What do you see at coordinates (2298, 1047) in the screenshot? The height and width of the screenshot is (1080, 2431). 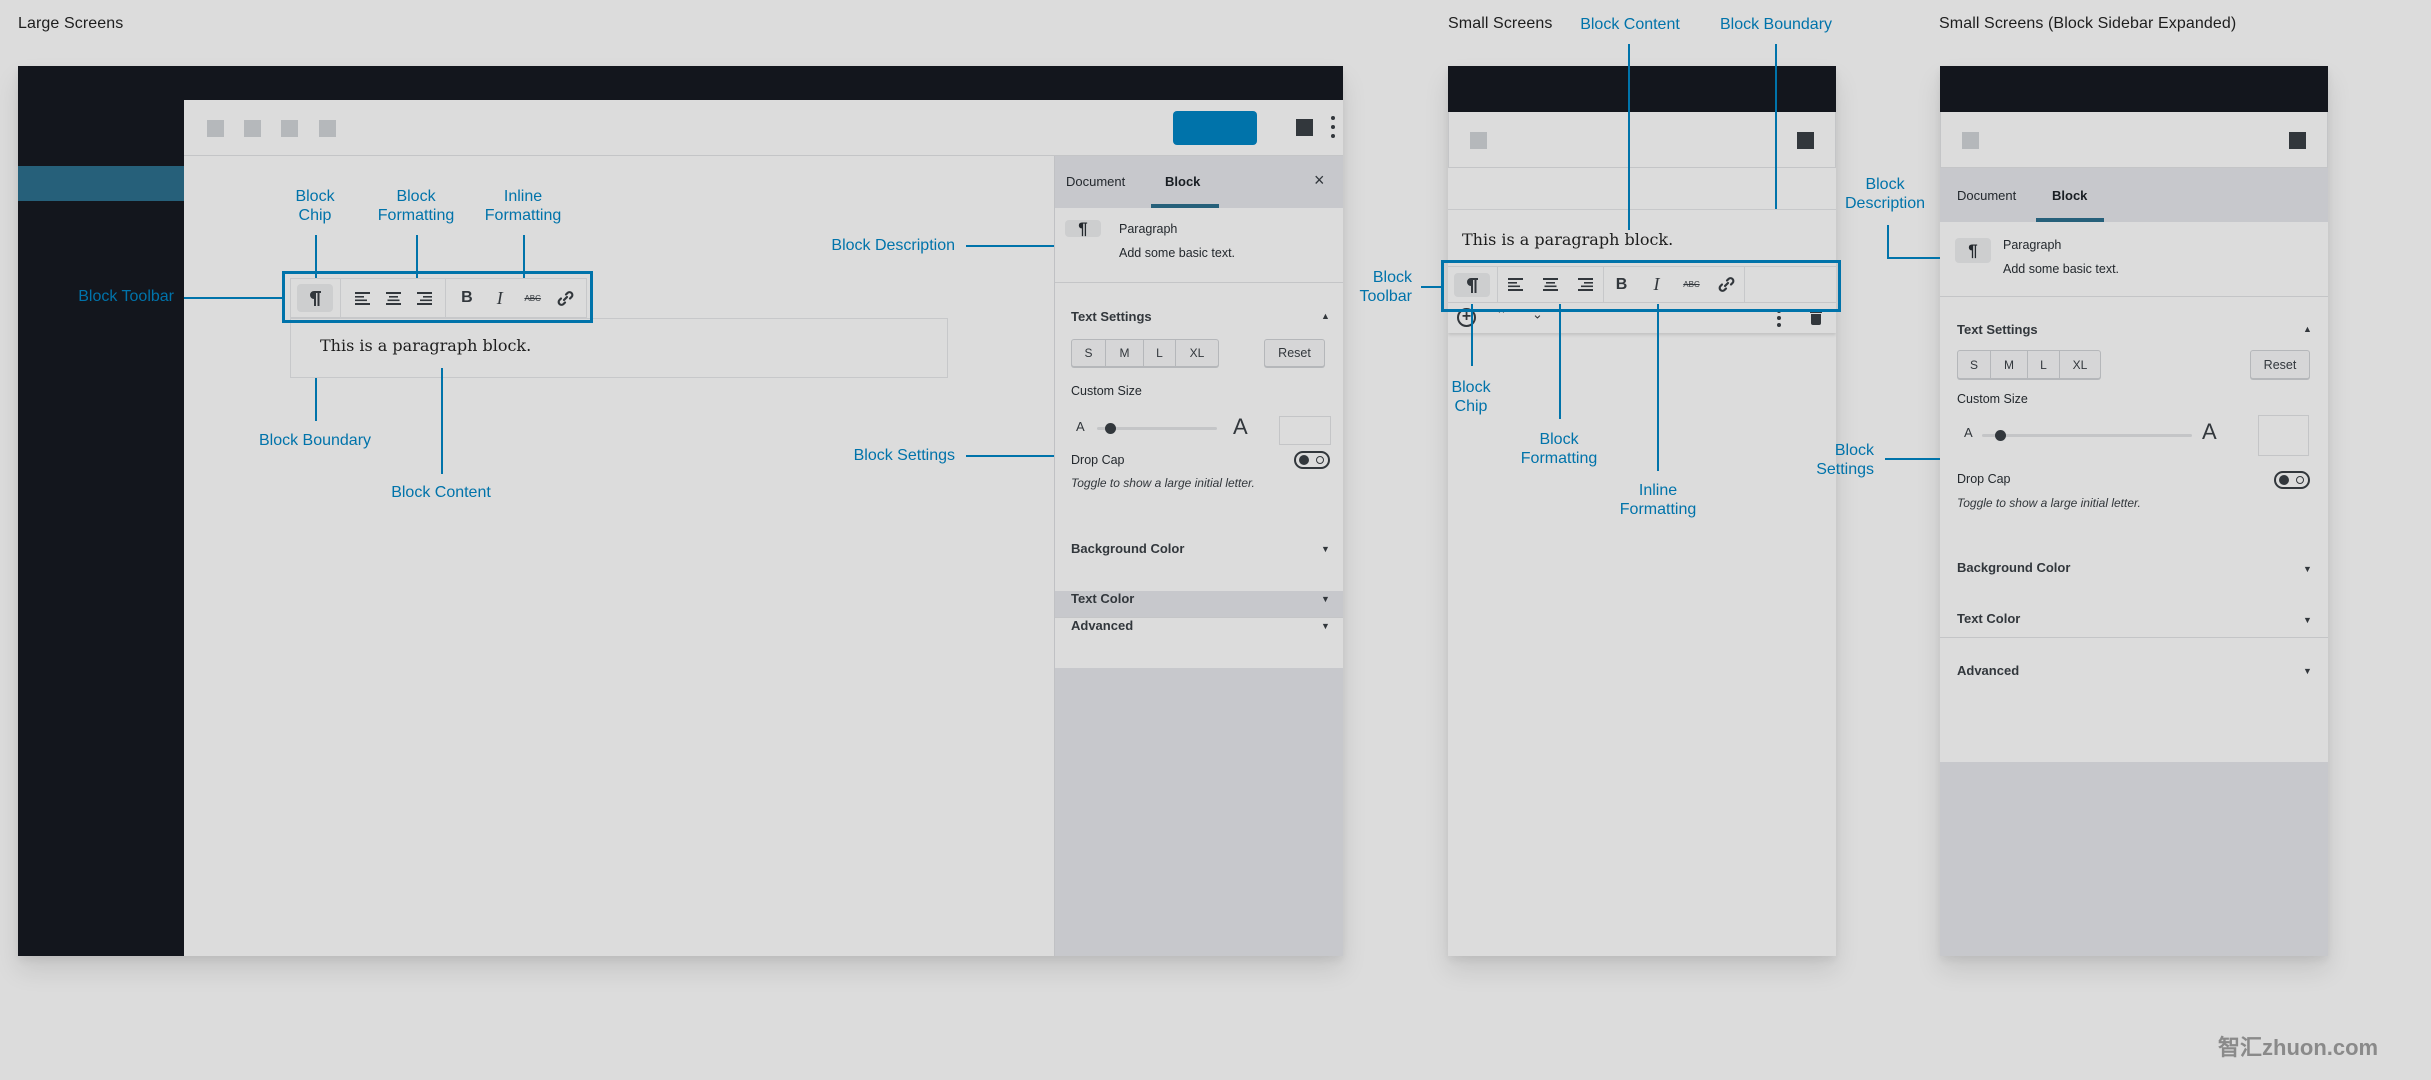 I see `watermark: 智汇zhuon.com` at bounding box center [2298, 1047].